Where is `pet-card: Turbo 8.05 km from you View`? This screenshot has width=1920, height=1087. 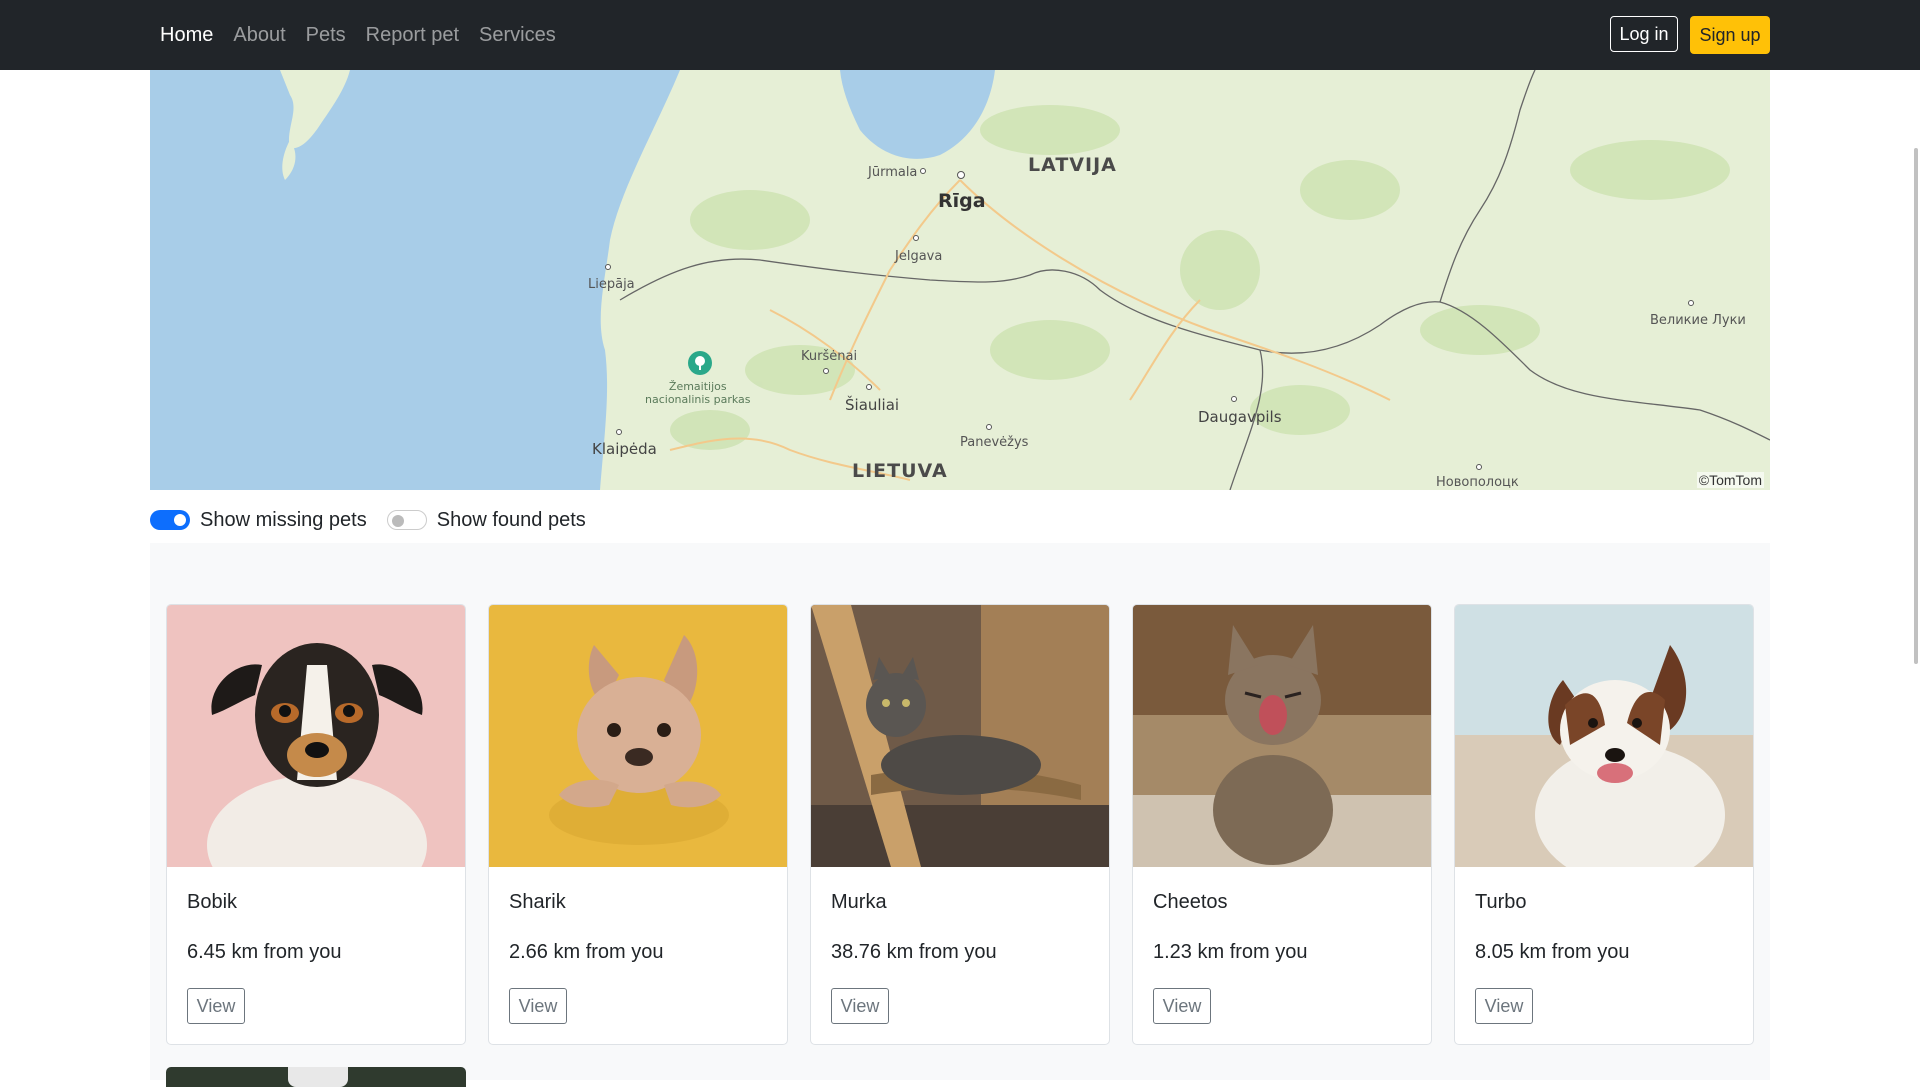 pet-card: Turbo 8.05 km from you View is located at coordinates (1604, 824).